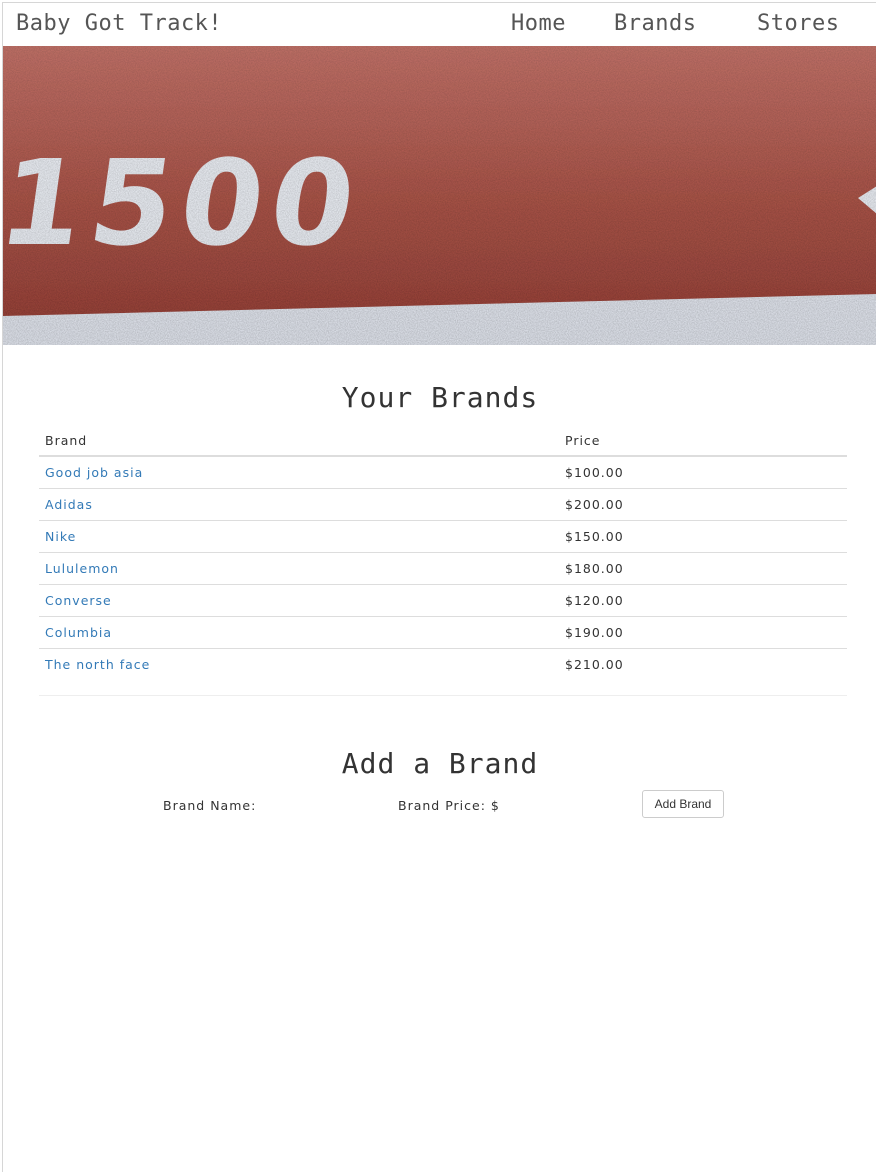 The width and height of the screenshot is (876, 1172). What do you see at coordinates (703, 441) in the screenshot?
I see `column-header-price: Price` at bounding box center [703, 441].